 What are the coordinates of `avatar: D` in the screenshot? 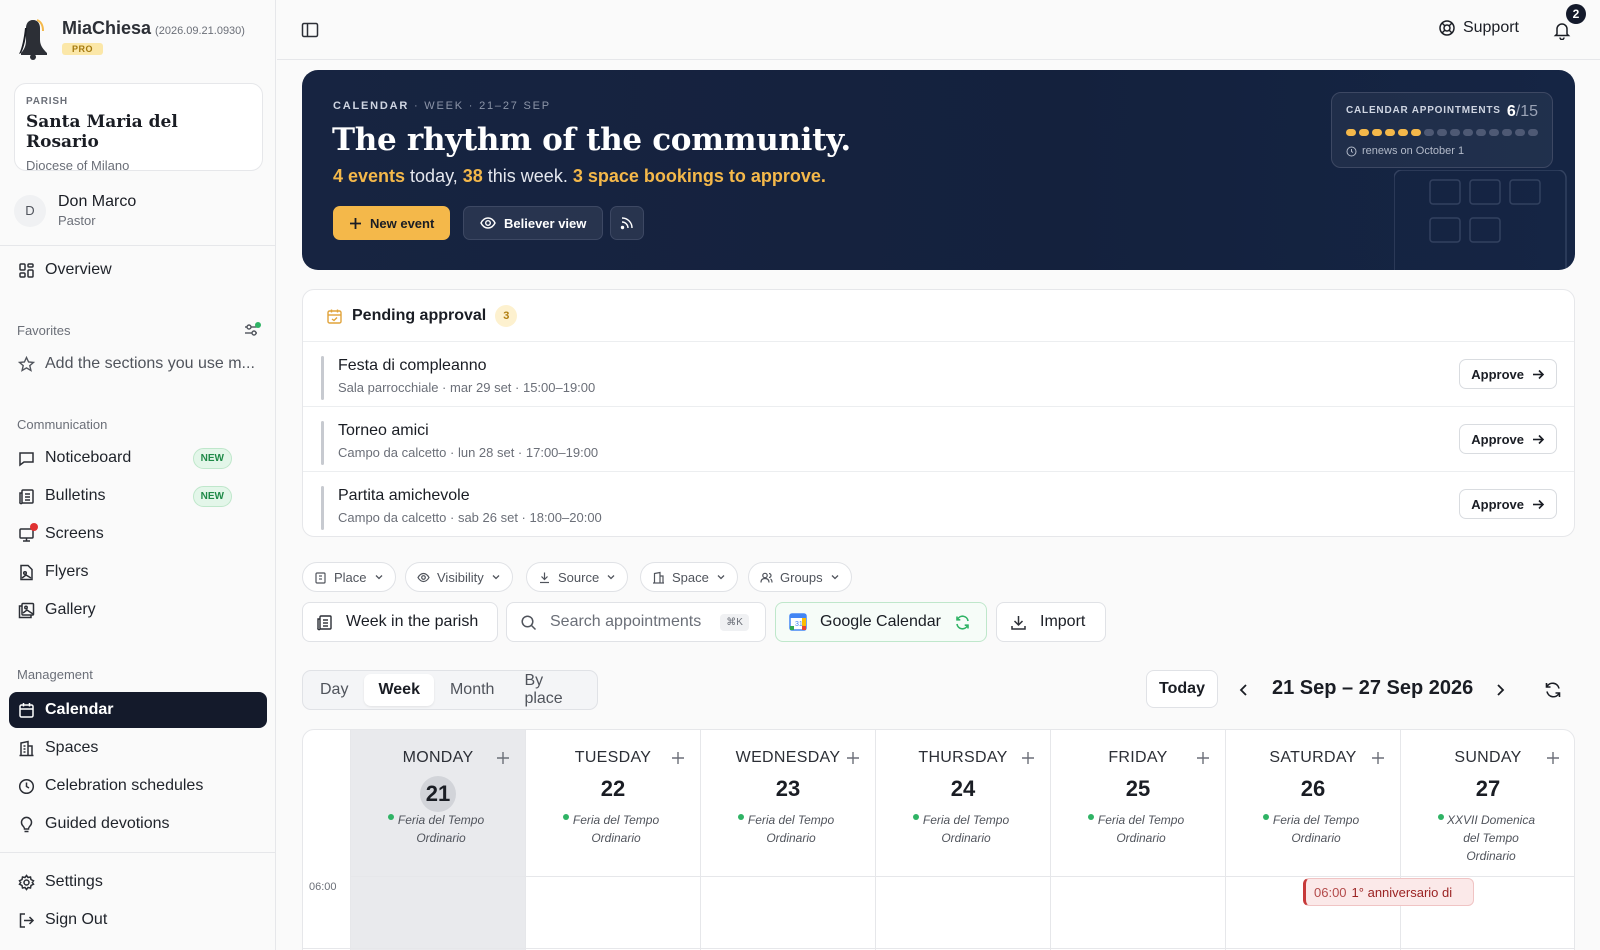 It's located at (30, 210).